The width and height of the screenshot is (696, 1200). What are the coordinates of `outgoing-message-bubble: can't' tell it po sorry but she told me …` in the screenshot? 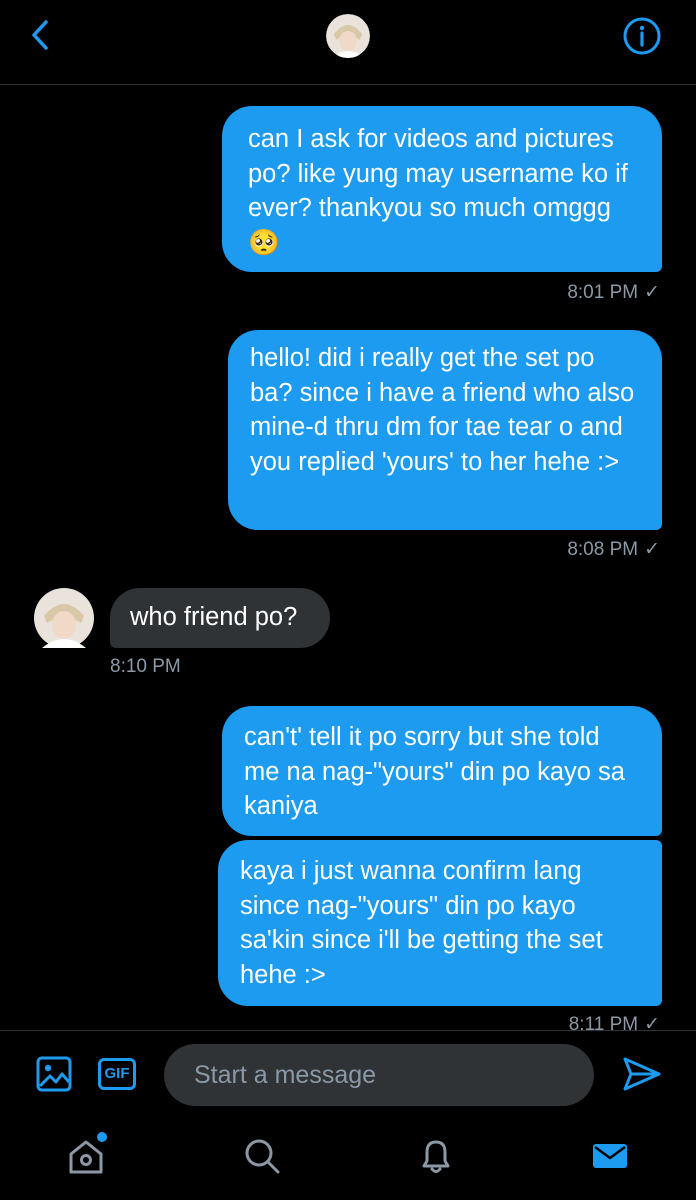 It's located at (442, 771).